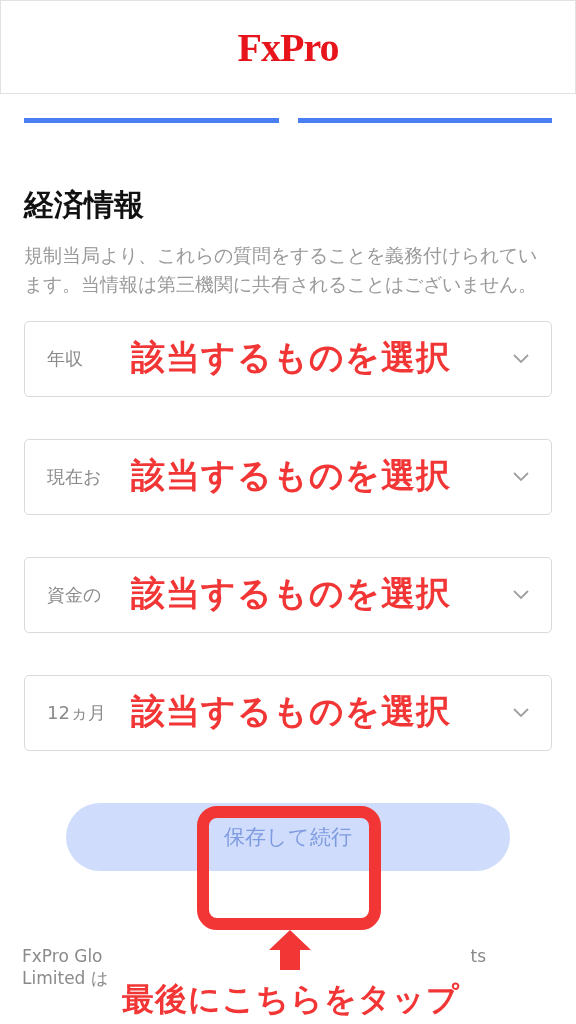 This screenshot has width=576, height=1024. Describe the element at coordinates (281, 270) in the screenshot. I see `section-description: 規制当局より、これらの質問をすることを義務付けられています。当情報は第三機関に共有されることはございません。` at that location.